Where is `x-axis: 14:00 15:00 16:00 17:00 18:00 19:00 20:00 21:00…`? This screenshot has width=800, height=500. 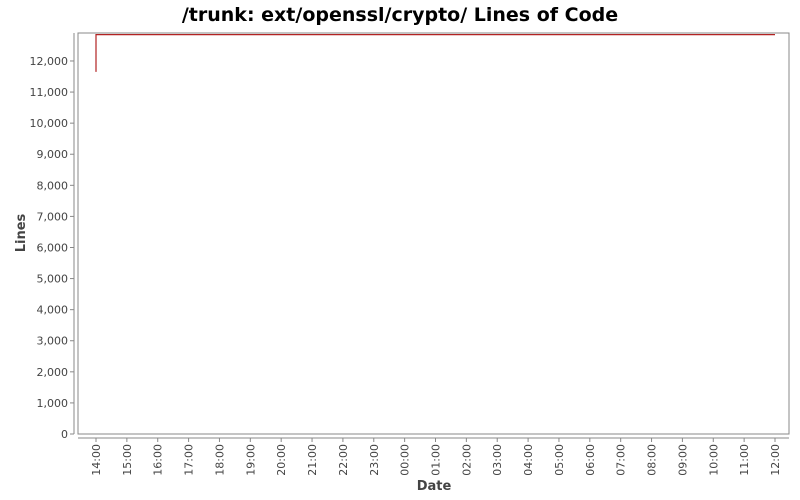 x-axis: 14:00 15:00 16:00 17:00 18:00 19:00 20:00 21:00… is located at coordinates (436, 457).